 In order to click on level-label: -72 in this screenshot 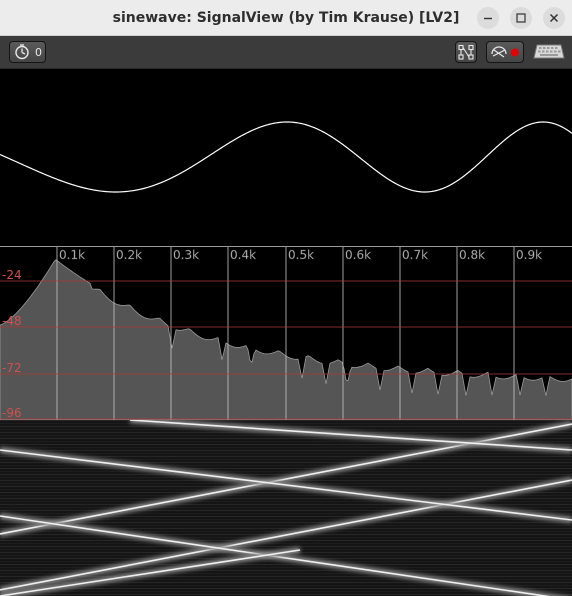, I will do `click(12, 368)`.